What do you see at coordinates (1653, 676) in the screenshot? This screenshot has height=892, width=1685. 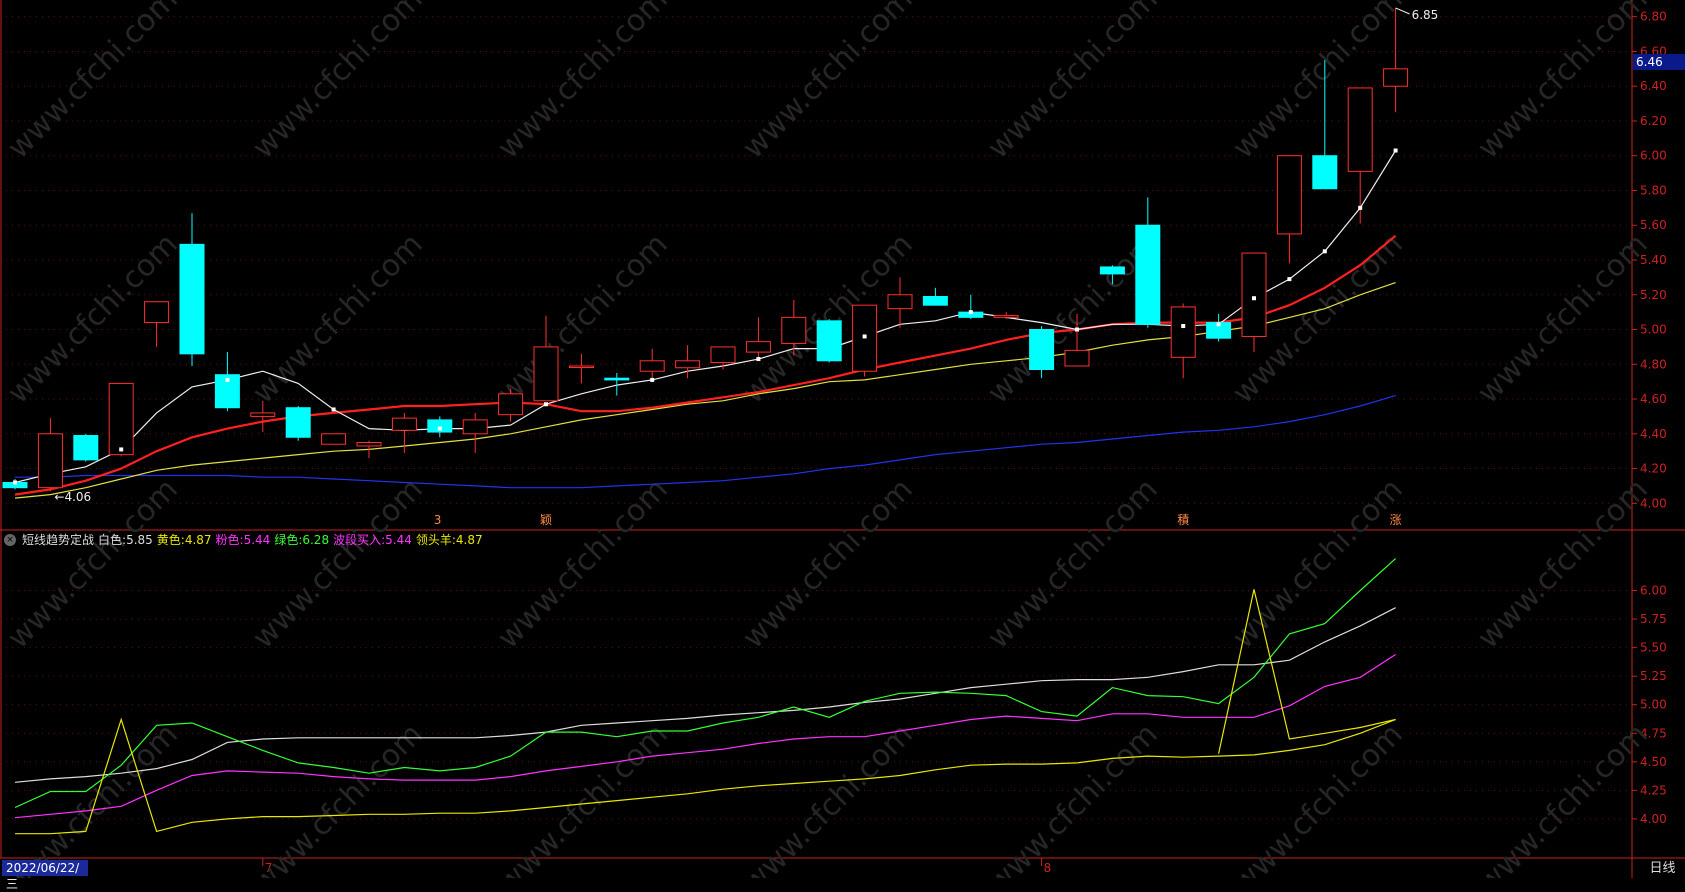 I see `indicator-y-tick-label: 5.25` at bounding box center [1653, 676].